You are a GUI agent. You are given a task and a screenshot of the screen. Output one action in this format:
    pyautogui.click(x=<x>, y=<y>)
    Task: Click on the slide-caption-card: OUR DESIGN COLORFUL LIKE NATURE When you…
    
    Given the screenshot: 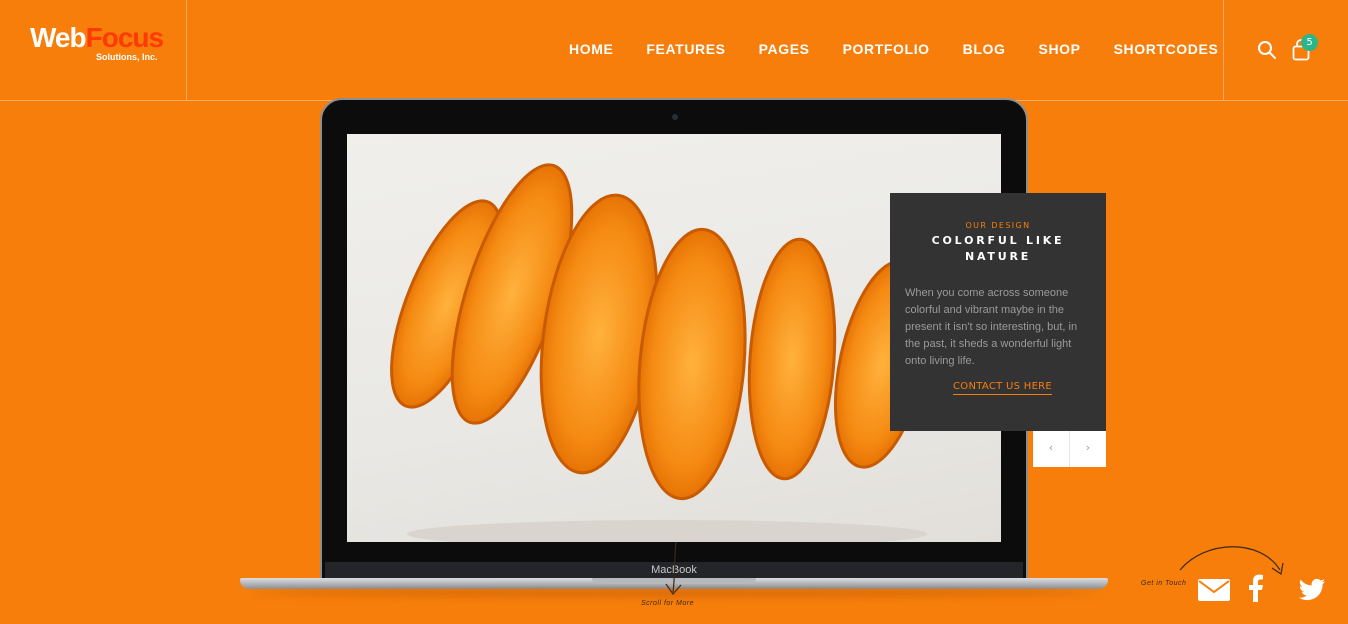 What is the action you would take?
    pyautogui.click(x=998, y=312)
    